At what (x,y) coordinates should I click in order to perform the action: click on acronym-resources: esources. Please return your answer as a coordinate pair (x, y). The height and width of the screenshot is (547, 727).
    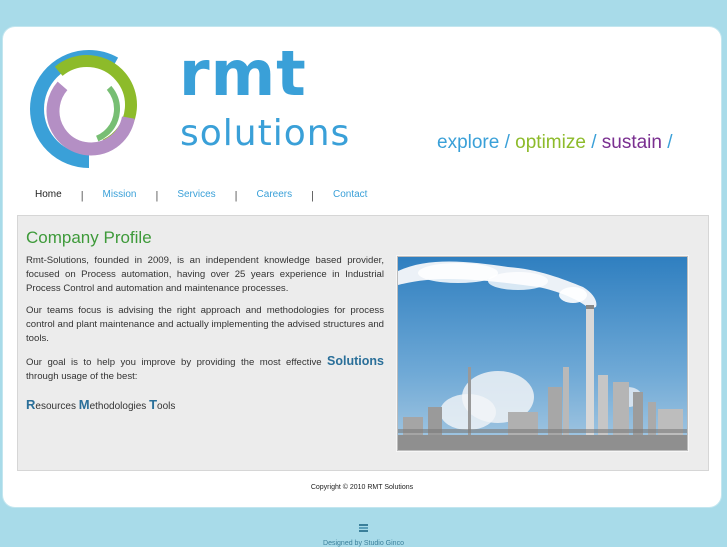
    Looking at the image, I should click on (57, 406).